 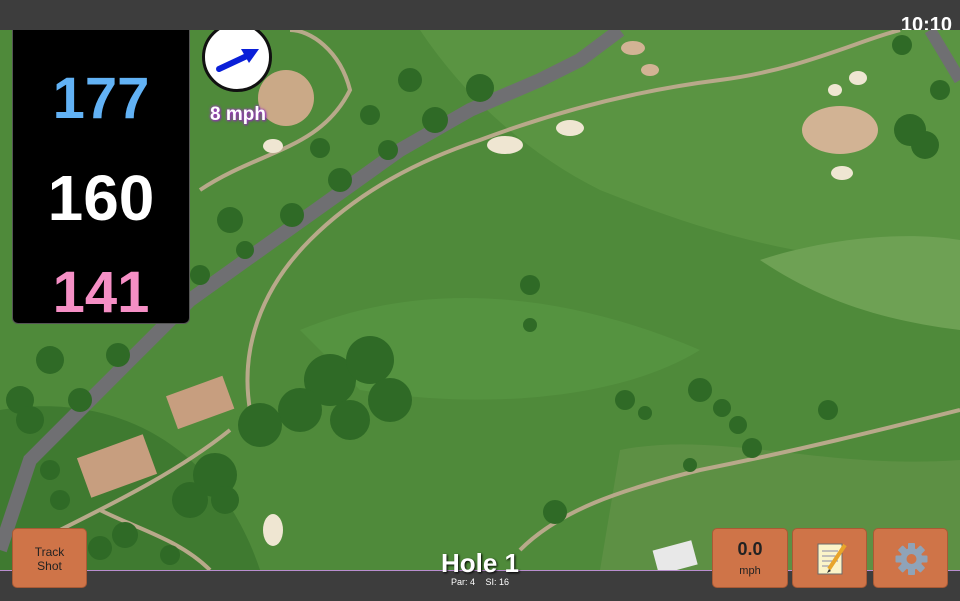 I want to click on hole-title: Hole 1, so click(x=480, y=563).